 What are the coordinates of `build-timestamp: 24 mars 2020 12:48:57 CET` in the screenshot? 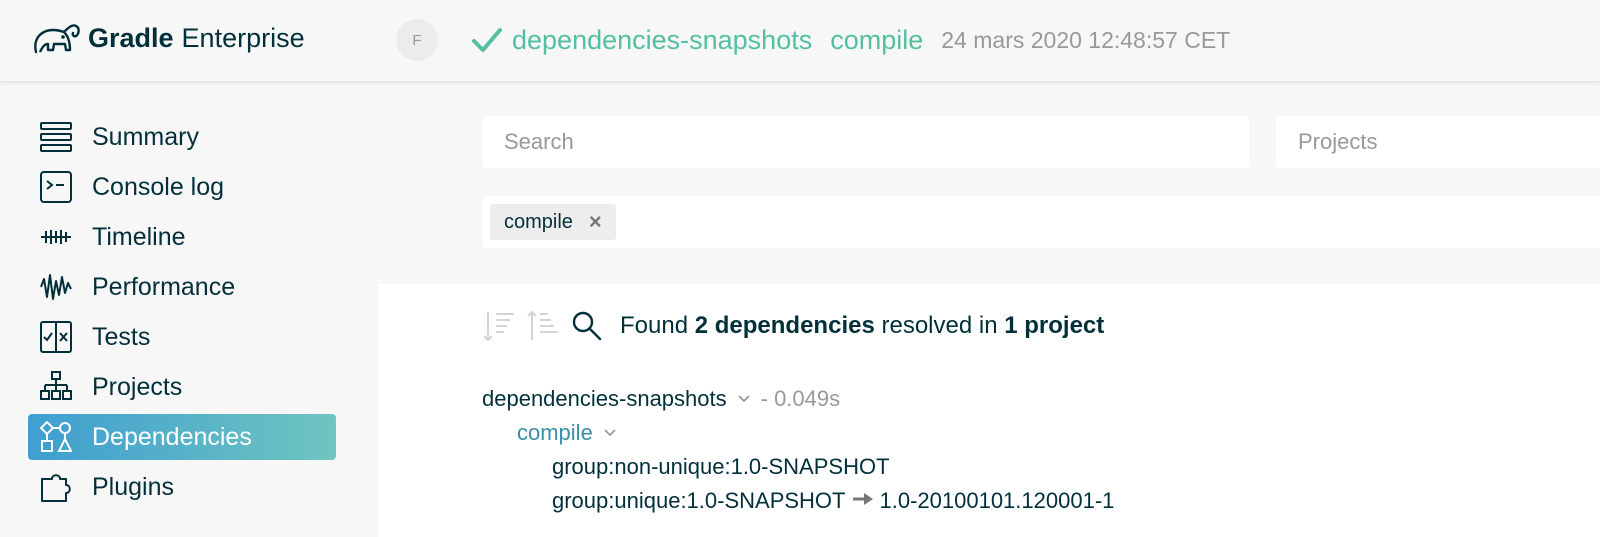 It's located at (1086, 39).